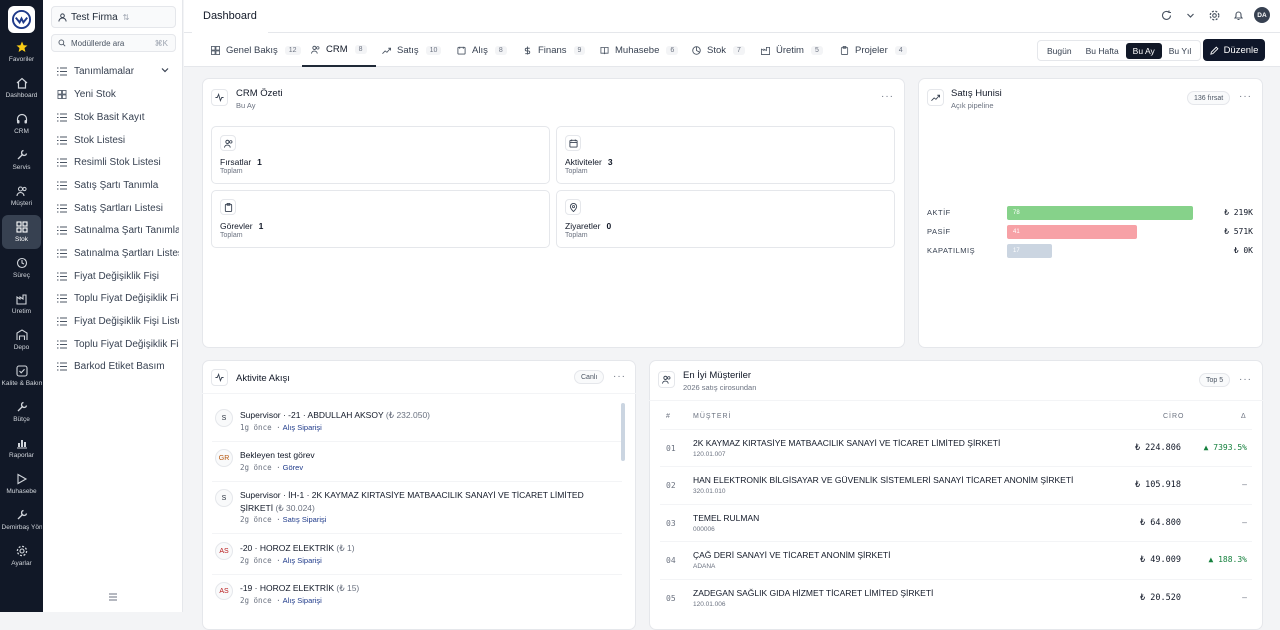  What do you see at coordinates (1174, 416) in the screenshot?
I see `column-header-revenue: CİRO` at bounding box center [1174, 416].